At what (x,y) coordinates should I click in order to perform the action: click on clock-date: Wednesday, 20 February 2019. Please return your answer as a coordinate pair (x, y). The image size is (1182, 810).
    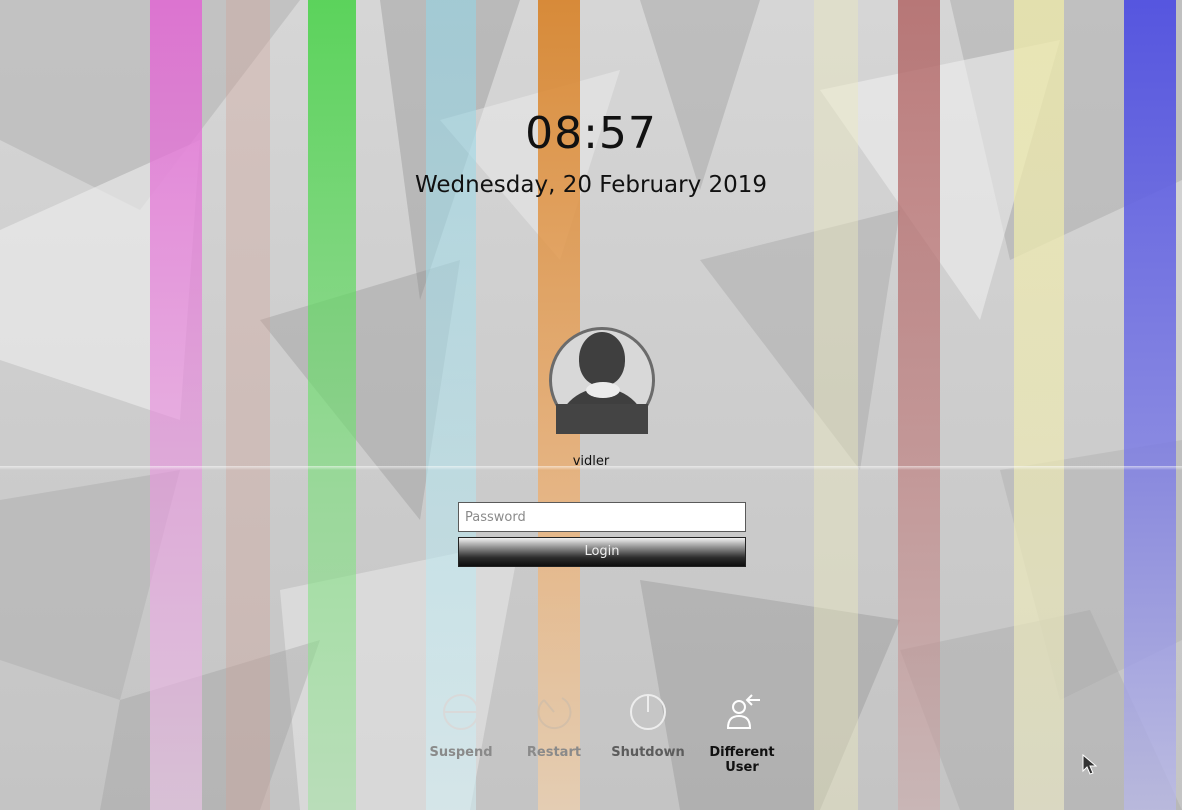
    Looking at the image, I should click on (591, 185).